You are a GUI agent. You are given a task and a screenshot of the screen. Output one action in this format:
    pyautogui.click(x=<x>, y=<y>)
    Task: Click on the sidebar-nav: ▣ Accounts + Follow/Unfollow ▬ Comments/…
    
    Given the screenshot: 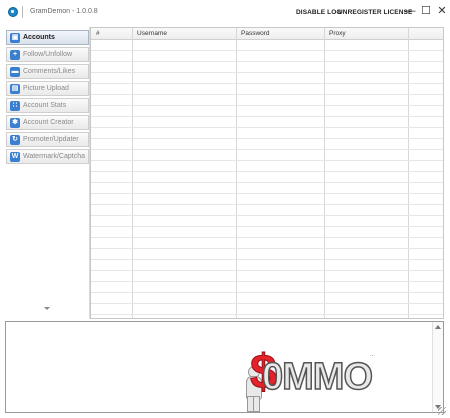 What is the action you would take?
    pyautogui.click(x=47, y=173)
    